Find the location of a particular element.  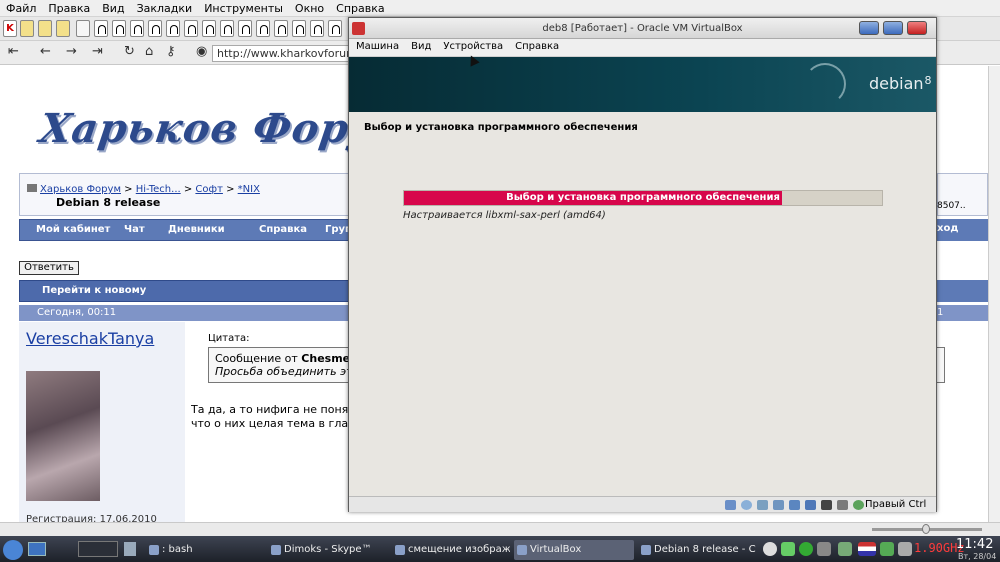

post-username: VereschakTanya is located at coordinates (90, 338).